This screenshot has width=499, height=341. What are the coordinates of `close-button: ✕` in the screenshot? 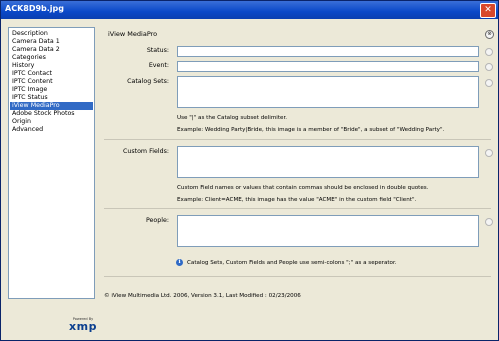 It's located at (488, 10).